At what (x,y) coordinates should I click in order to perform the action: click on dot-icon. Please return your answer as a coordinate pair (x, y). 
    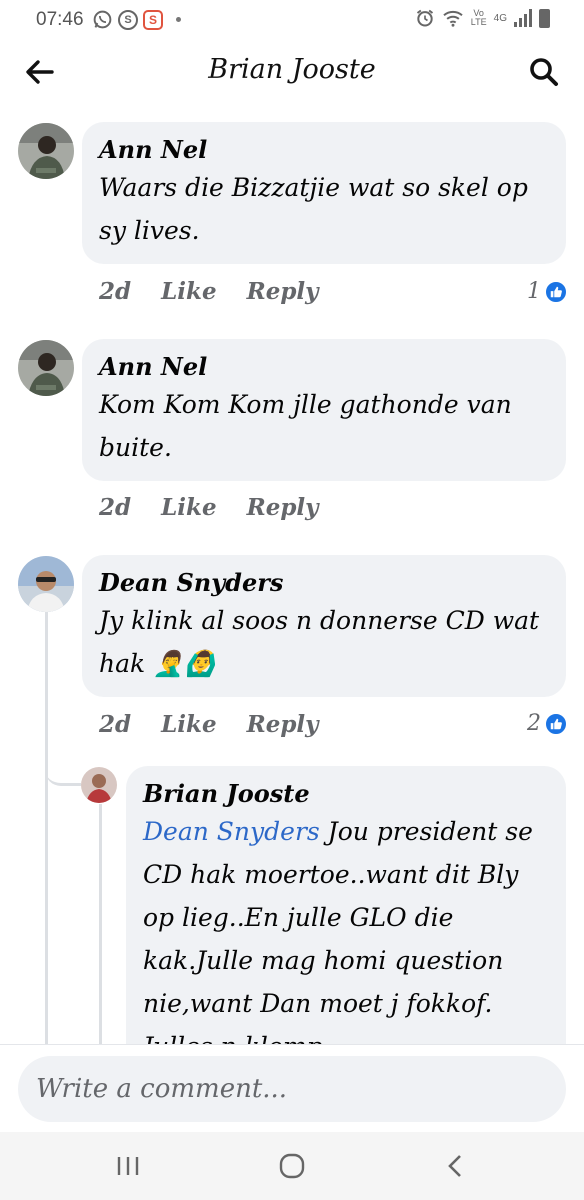
    Looking at the image, I should click on (178, 19).